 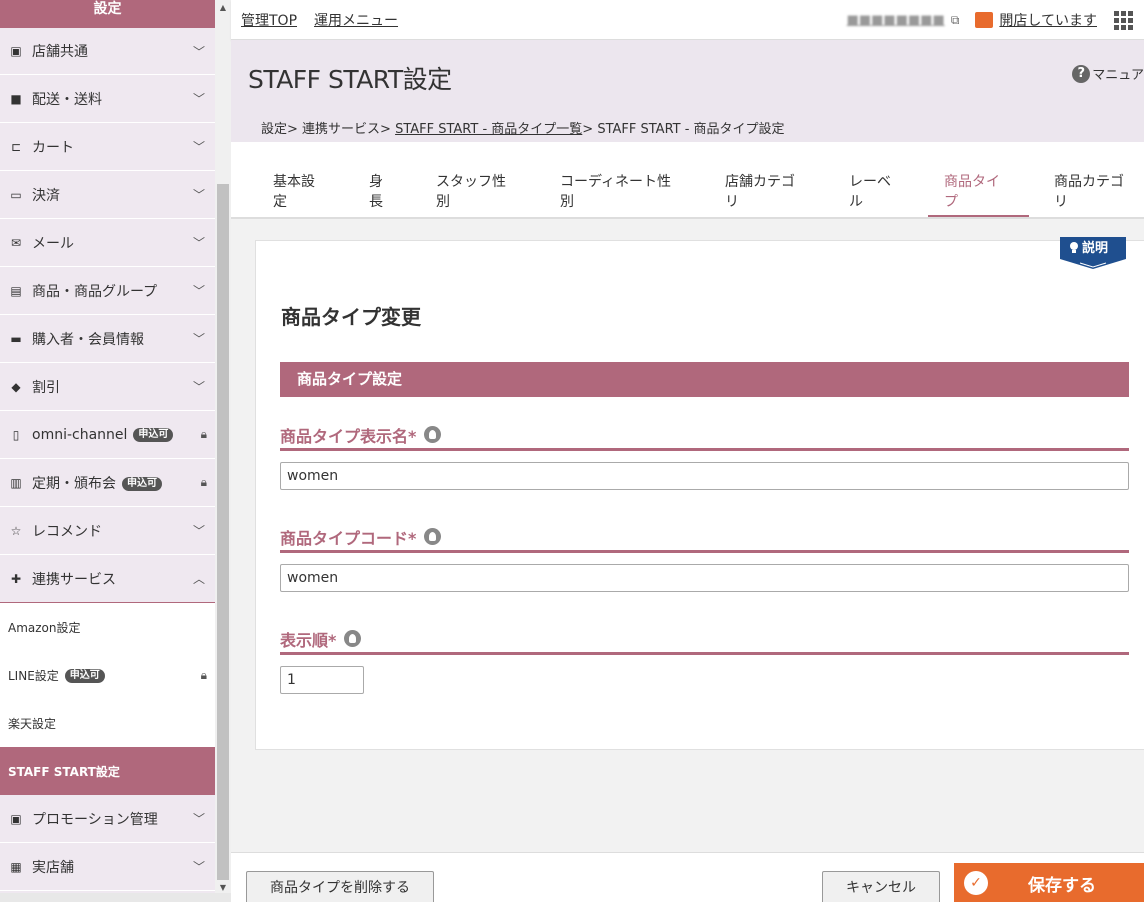 What do you see at coordinates (471, 192) in the screenshot?
I see `tab-staff-gender: スタッフ性別` at bounding box center [471, 192].